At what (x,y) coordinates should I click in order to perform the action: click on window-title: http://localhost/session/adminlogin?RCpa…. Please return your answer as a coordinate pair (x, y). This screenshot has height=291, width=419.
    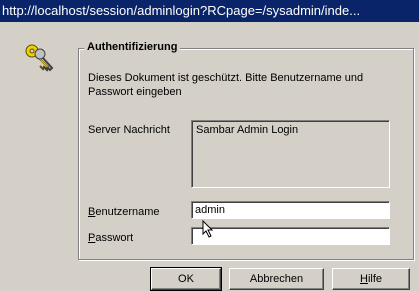
    Looking at the image, I should click on (181, 10).